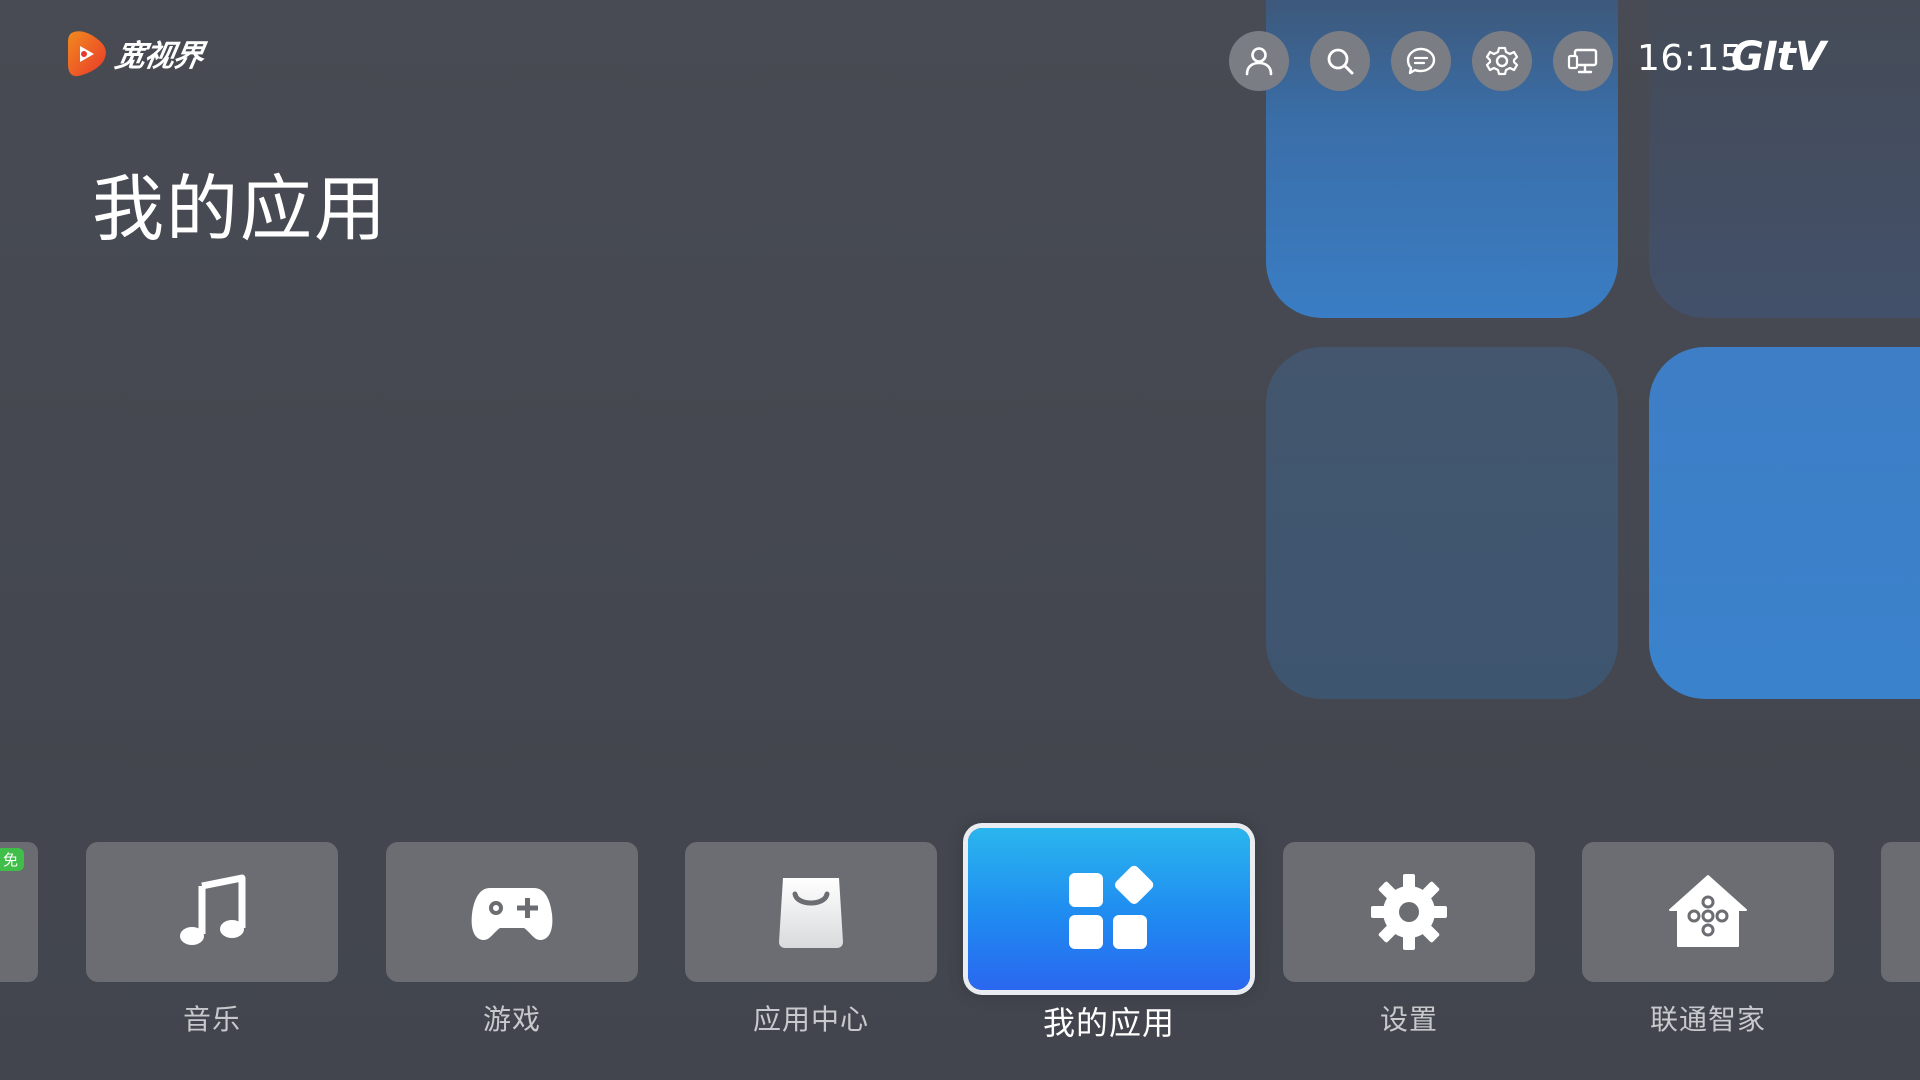 The height and width of the screenshot is (1080, 1920). What do you see at coordinates (159, 56) in the screenshot?
I see `logo-text: 宽视界` at bounding box center [159, 56].